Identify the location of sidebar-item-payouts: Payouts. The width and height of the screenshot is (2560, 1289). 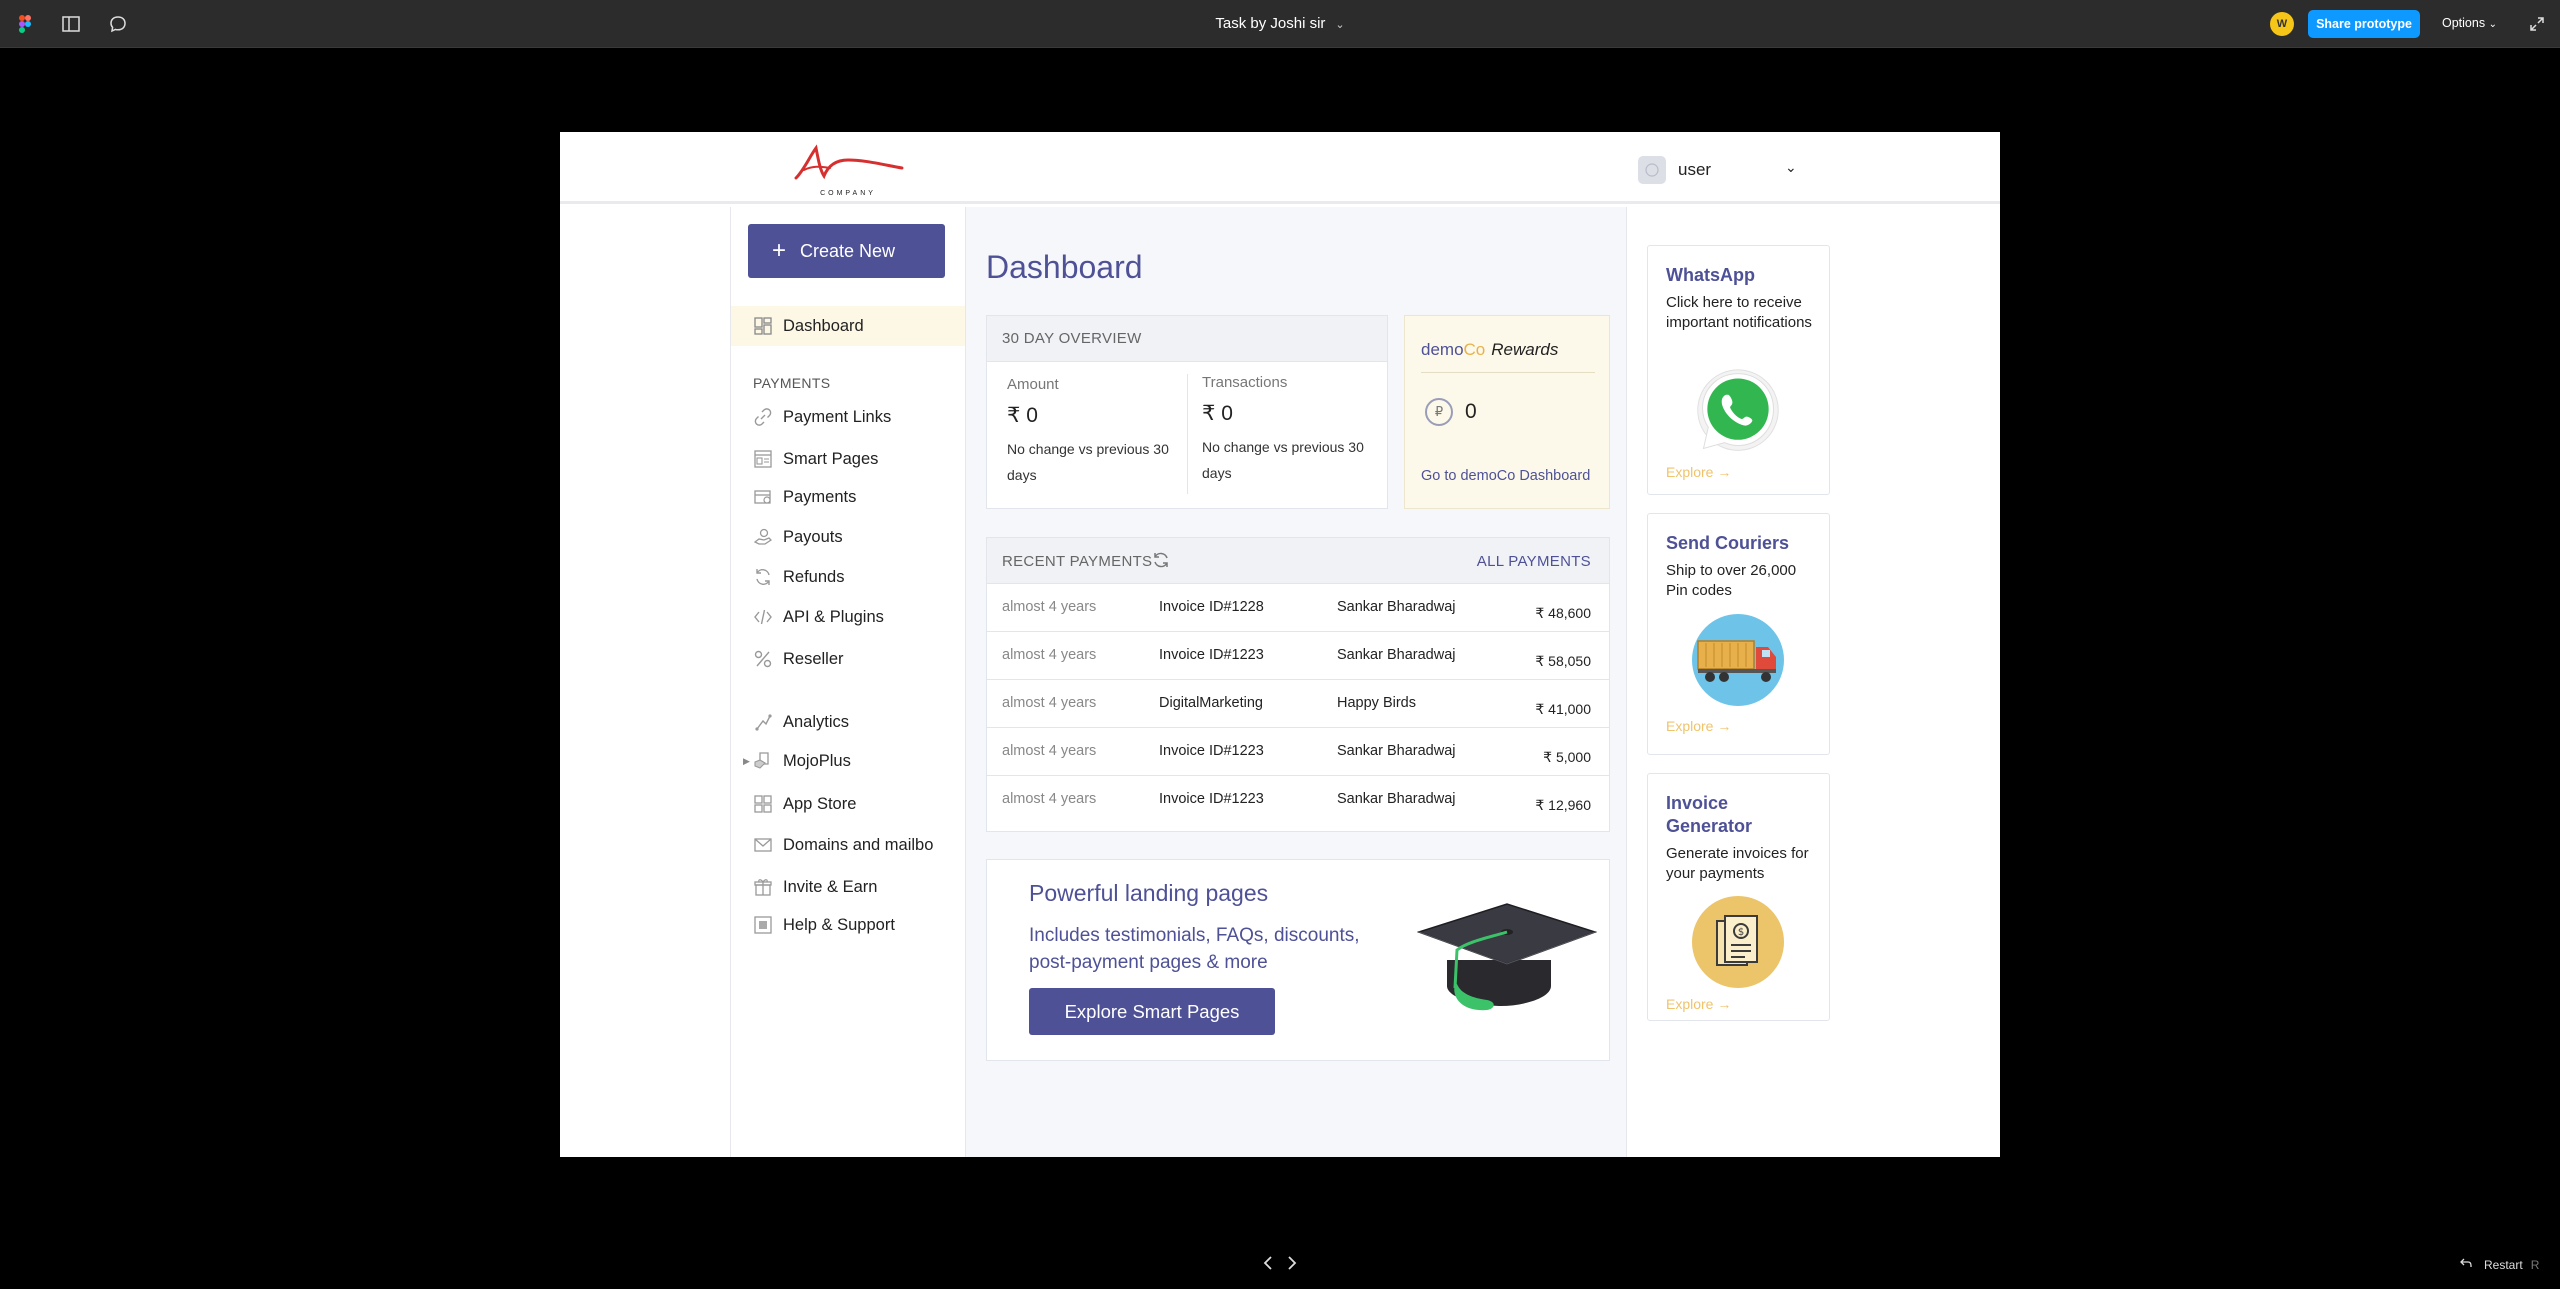
(848, 537).